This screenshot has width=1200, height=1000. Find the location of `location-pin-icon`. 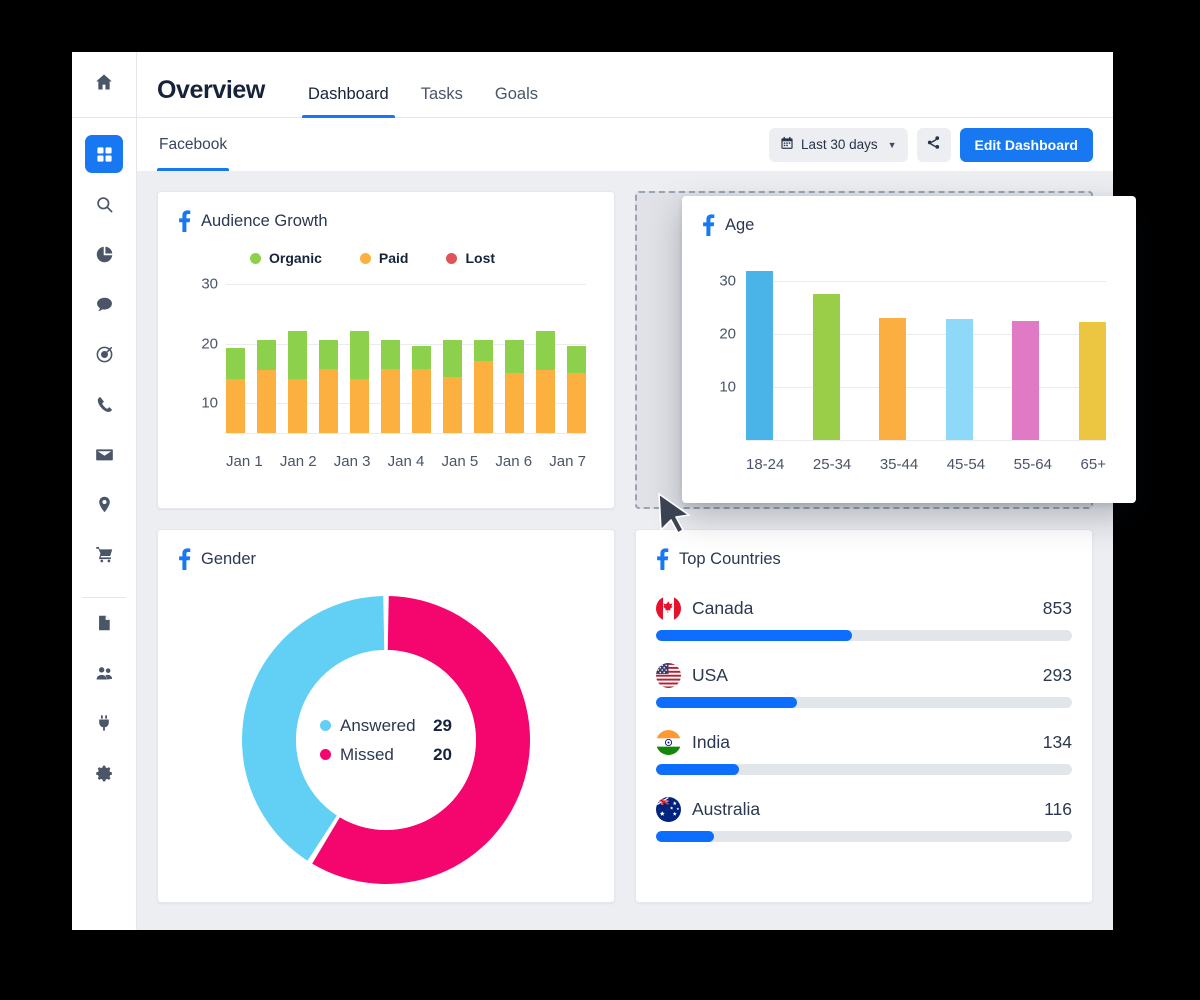

location-pin-icon is located at coordinates (104, 504).